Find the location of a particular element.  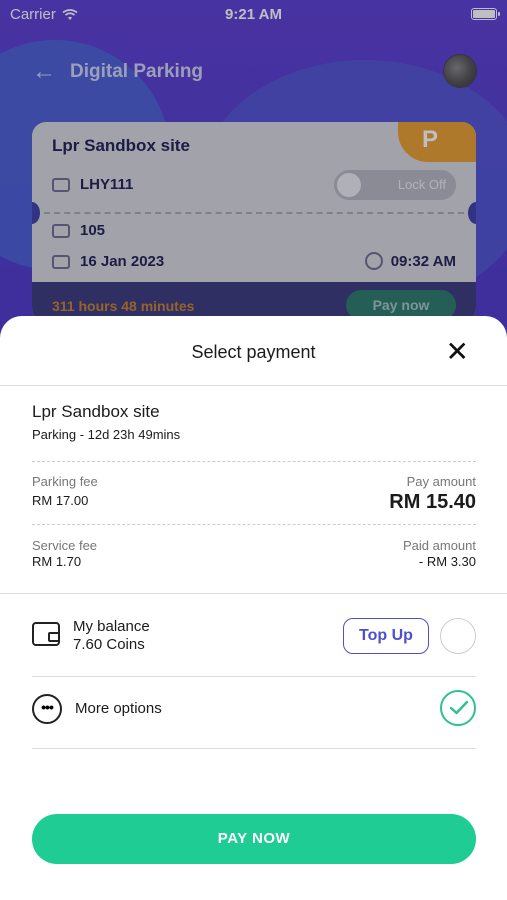

parking-fee-label: Parking fee is located at coordinates (65, 481).